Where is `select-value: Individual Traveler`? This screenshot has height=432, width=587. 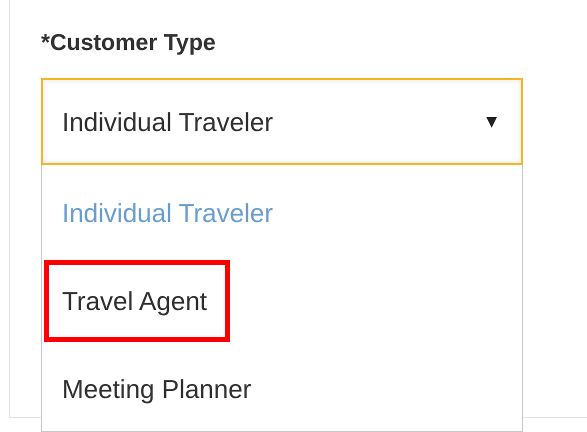 select-value: Individual Traveler is located at coordinates (167, 121).